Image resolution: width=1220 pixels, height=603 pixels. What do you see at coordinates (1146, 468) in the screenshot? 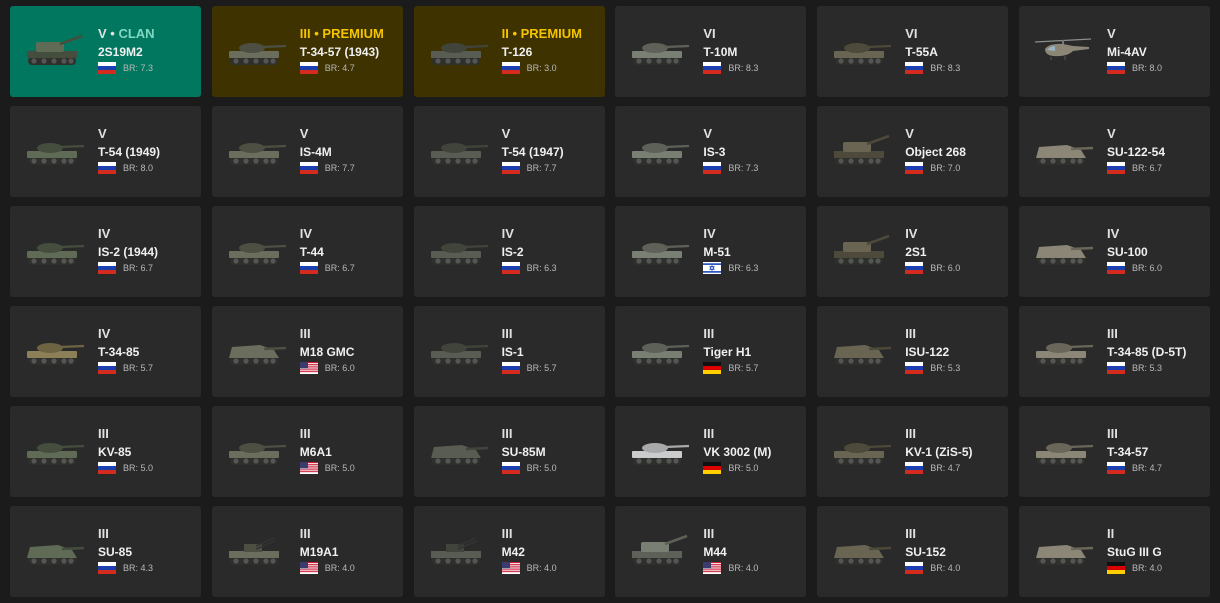
I see `battle-rating: BR: 4.7` at bounding box center [1146, 468].